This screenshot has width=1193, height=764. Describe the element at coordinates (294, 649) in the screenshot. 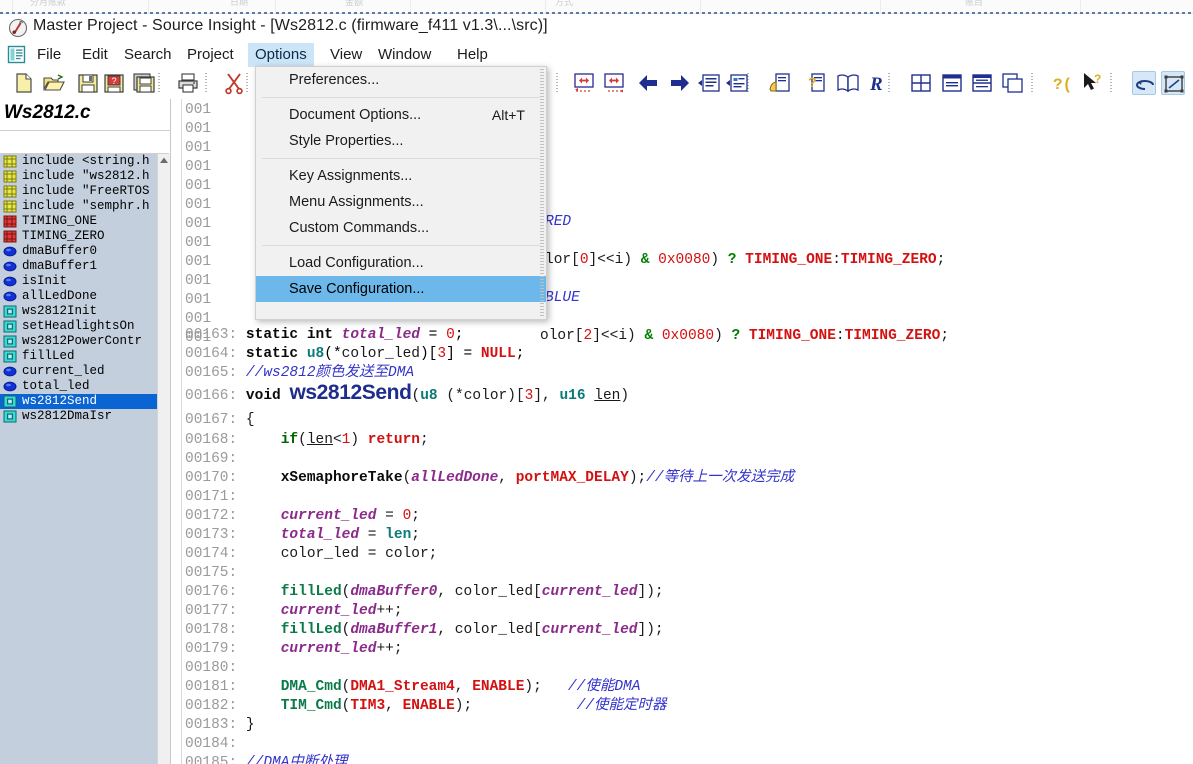

I see `editor-line: 00179: current_led++;` at that location.